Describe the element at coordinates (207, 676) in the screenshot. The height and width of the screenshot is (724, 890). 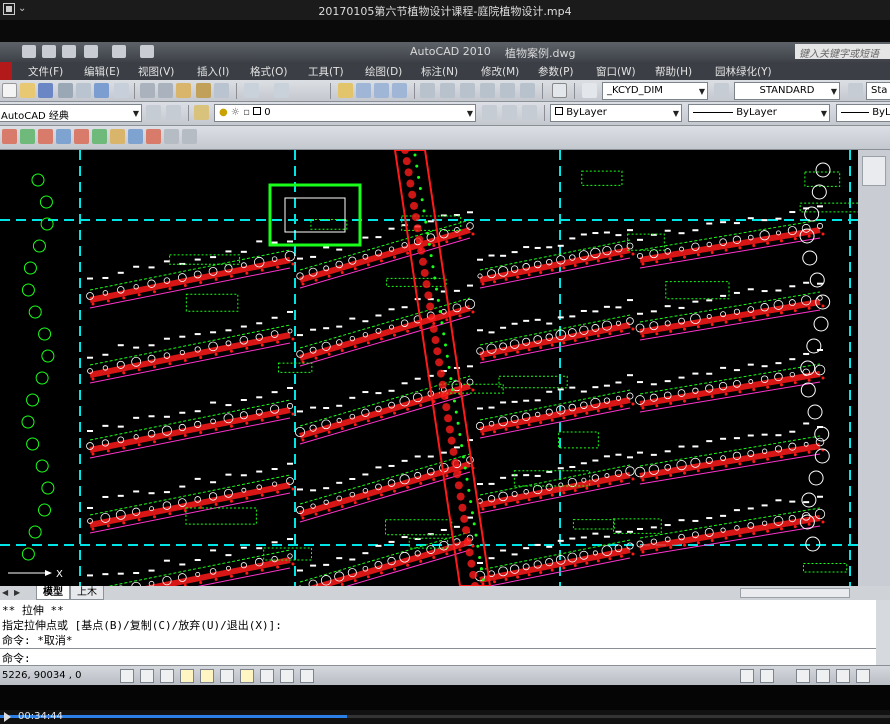
I see `osnap-toggle` at that location.